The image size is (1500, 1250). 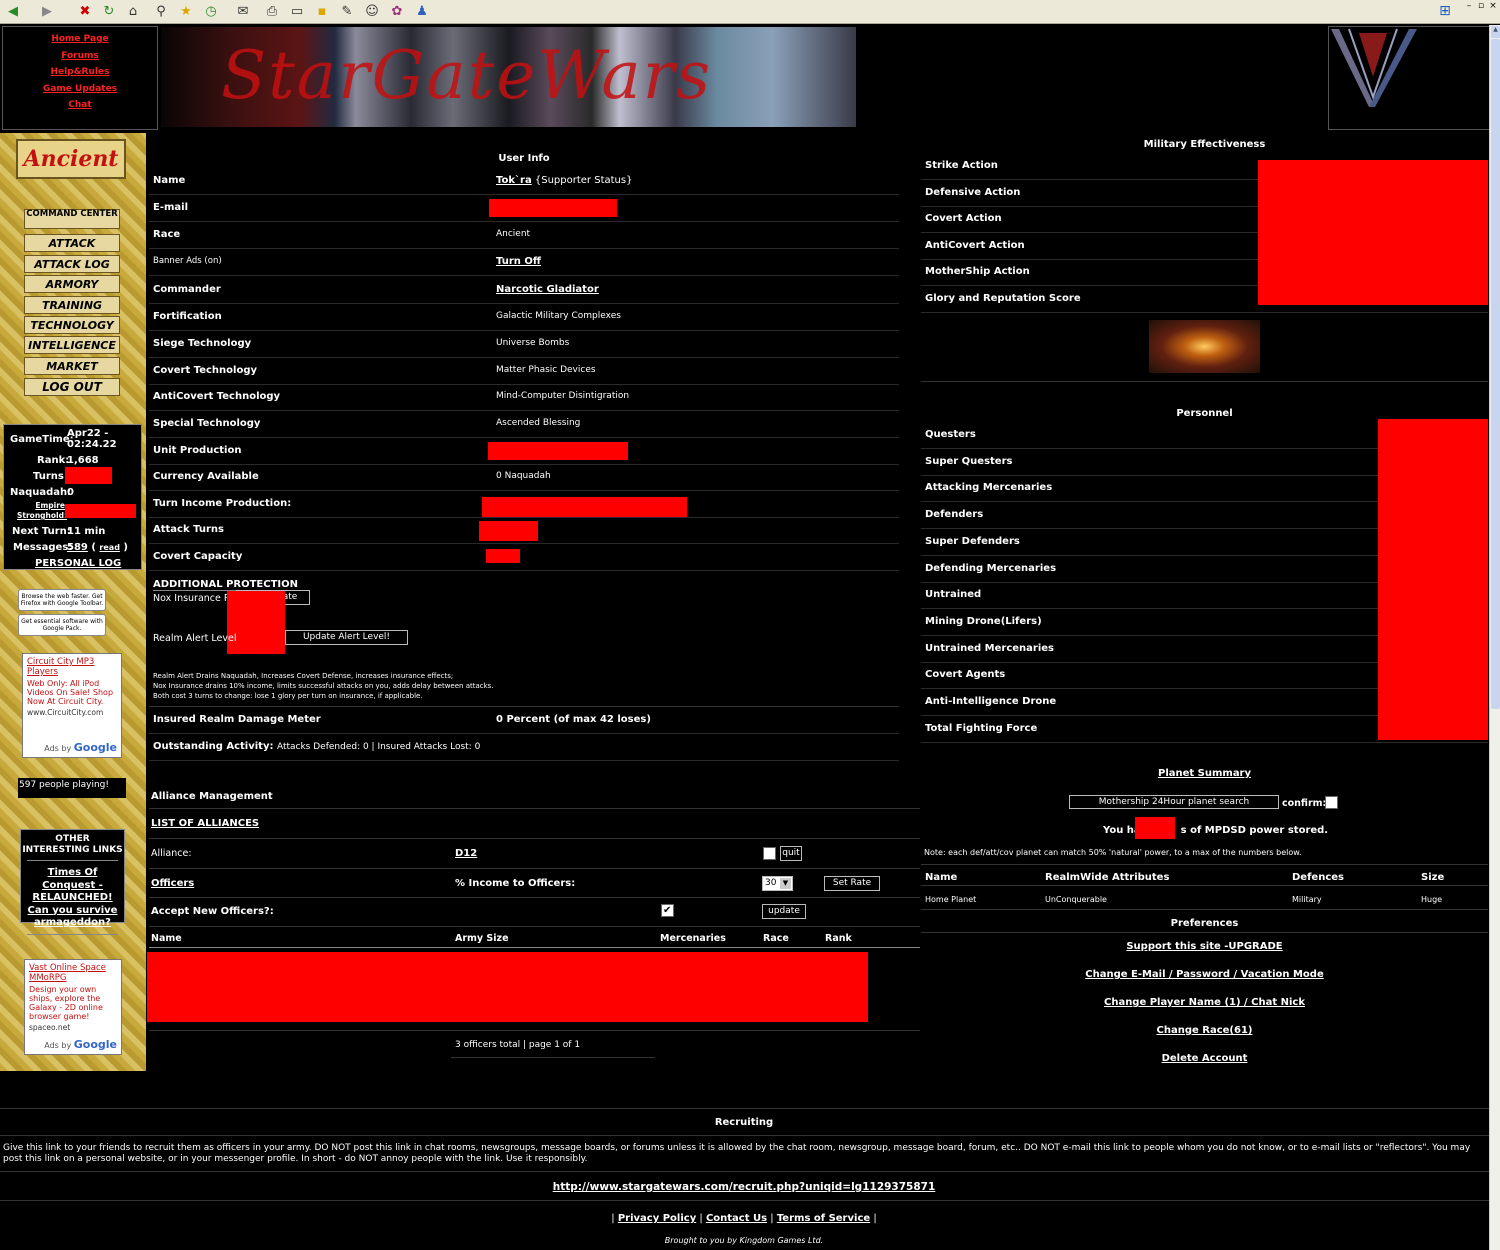 I want to click on planet-row-size: Huge, so click(x=1432, y=899).